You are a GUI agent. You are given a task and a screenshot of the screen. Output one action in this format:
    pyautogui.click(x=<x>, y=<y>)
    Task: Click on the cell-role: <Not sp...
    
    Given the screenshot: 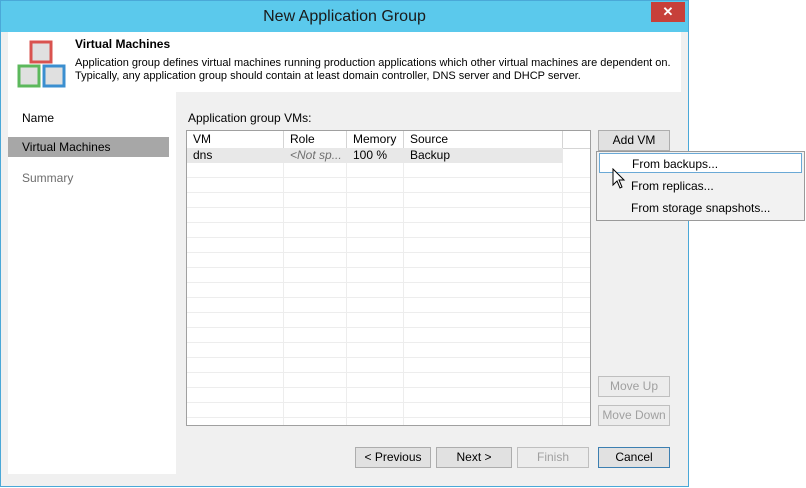 What is the action you would take?
    pyautogui.click(x=316, y=155)
    